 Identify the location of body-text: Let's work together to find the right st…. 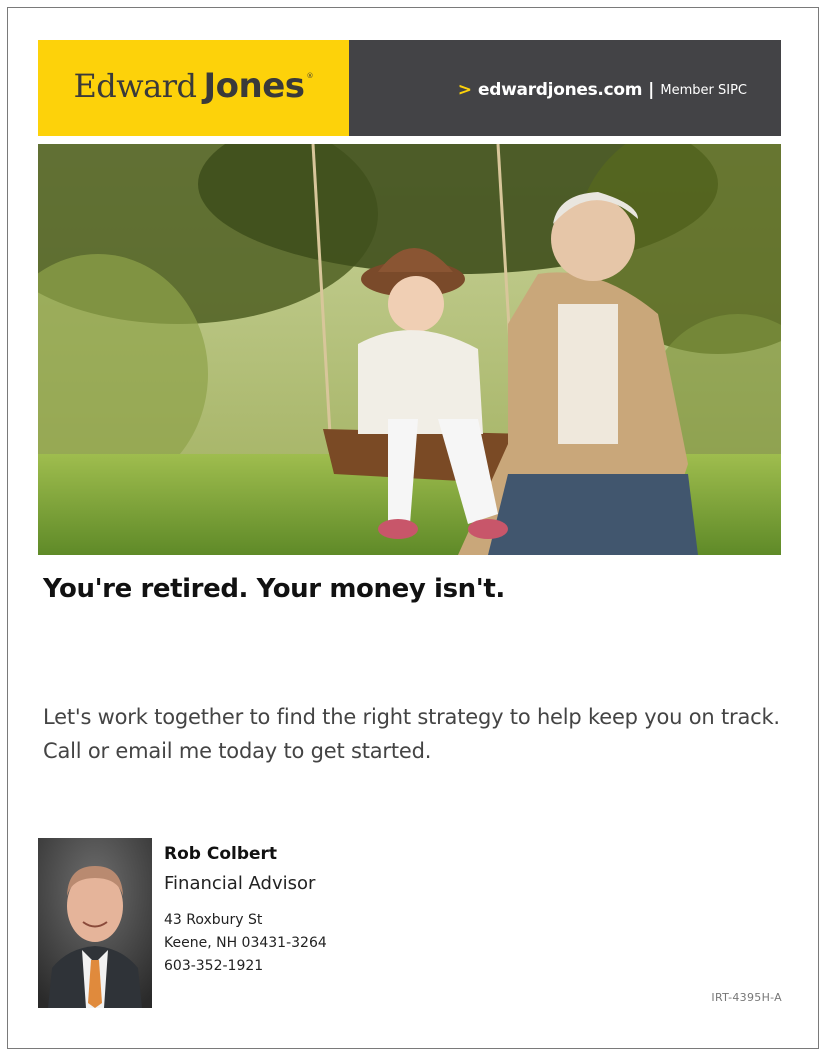
(411, 734).